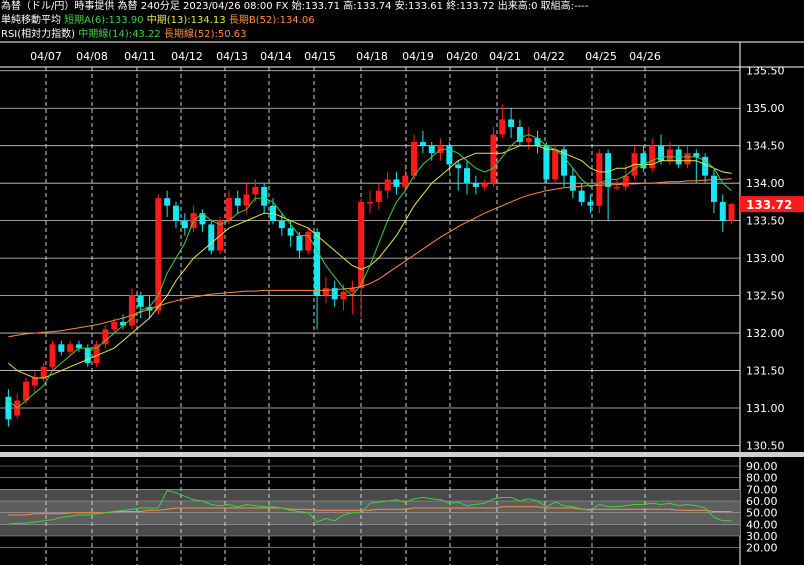  What do you see at coordinates (205, 34) in the screenshot?
I see `rsi-long-legend: 長期線(52):50.63` at bounding box center [205, 34].